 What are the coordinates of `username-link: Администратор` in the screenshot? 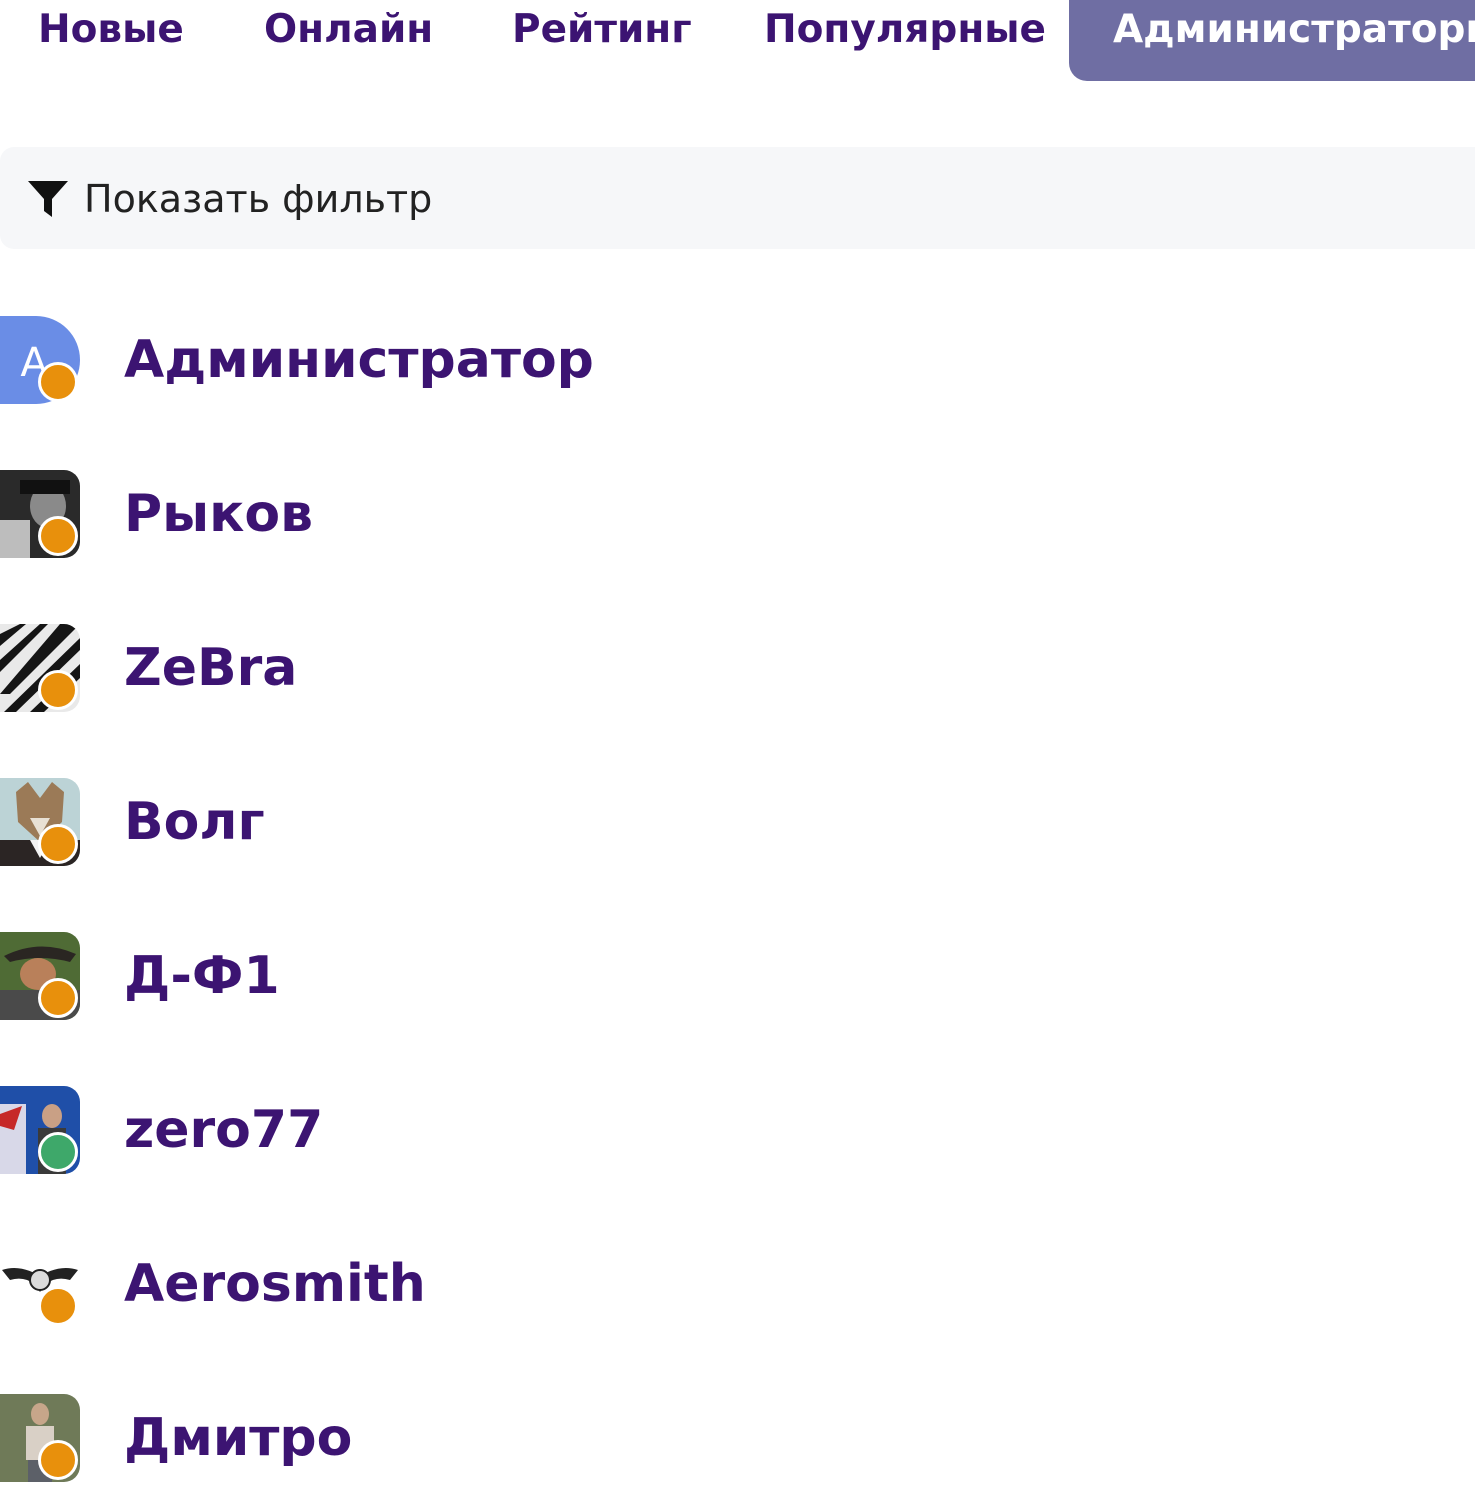 It's located at (359, 360).